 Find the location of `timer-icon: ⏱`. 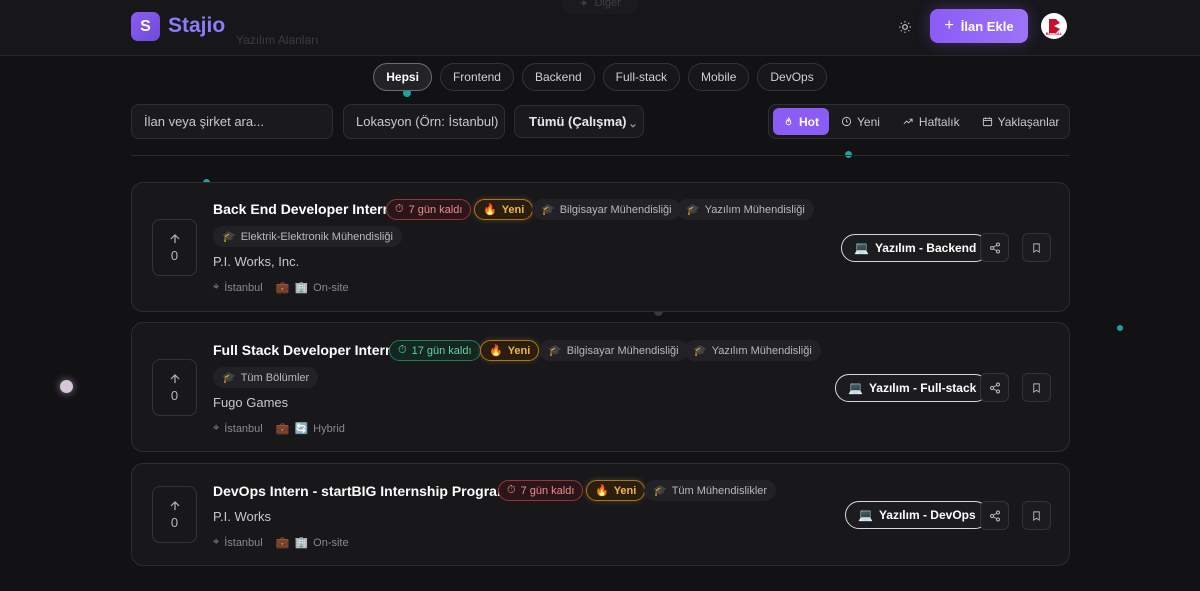

timer-icon: ⏱ is located at coordinates (402, 350).